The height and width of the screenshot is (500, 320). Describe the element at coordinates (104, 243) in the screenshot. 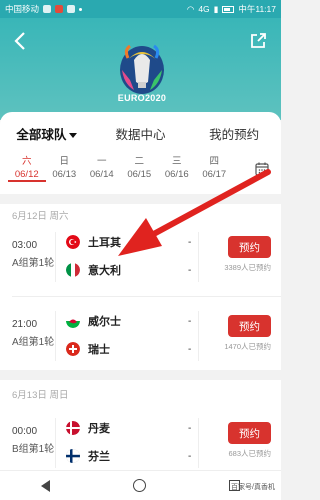

I see `team-name: 土耳其` at that location.